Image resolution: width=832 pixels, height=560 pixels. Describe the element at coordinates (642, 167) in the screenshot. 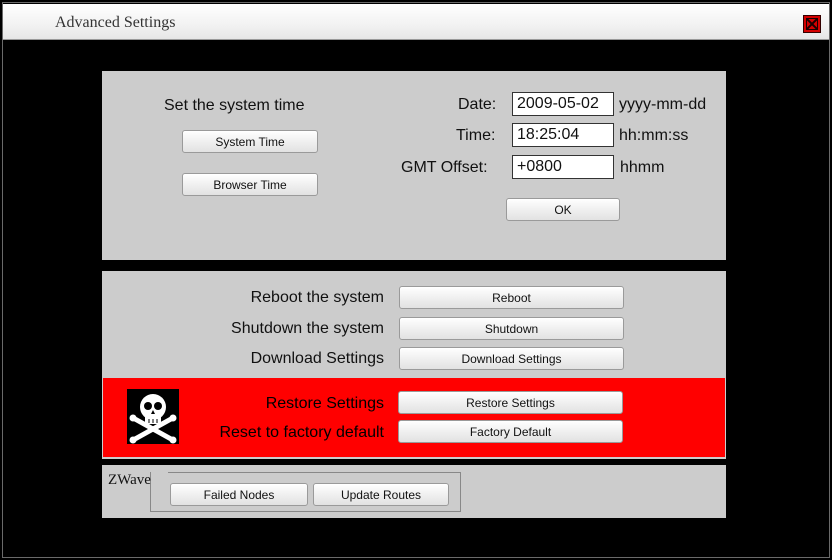

I see `gmt-format-hint: hhmm` at that location.